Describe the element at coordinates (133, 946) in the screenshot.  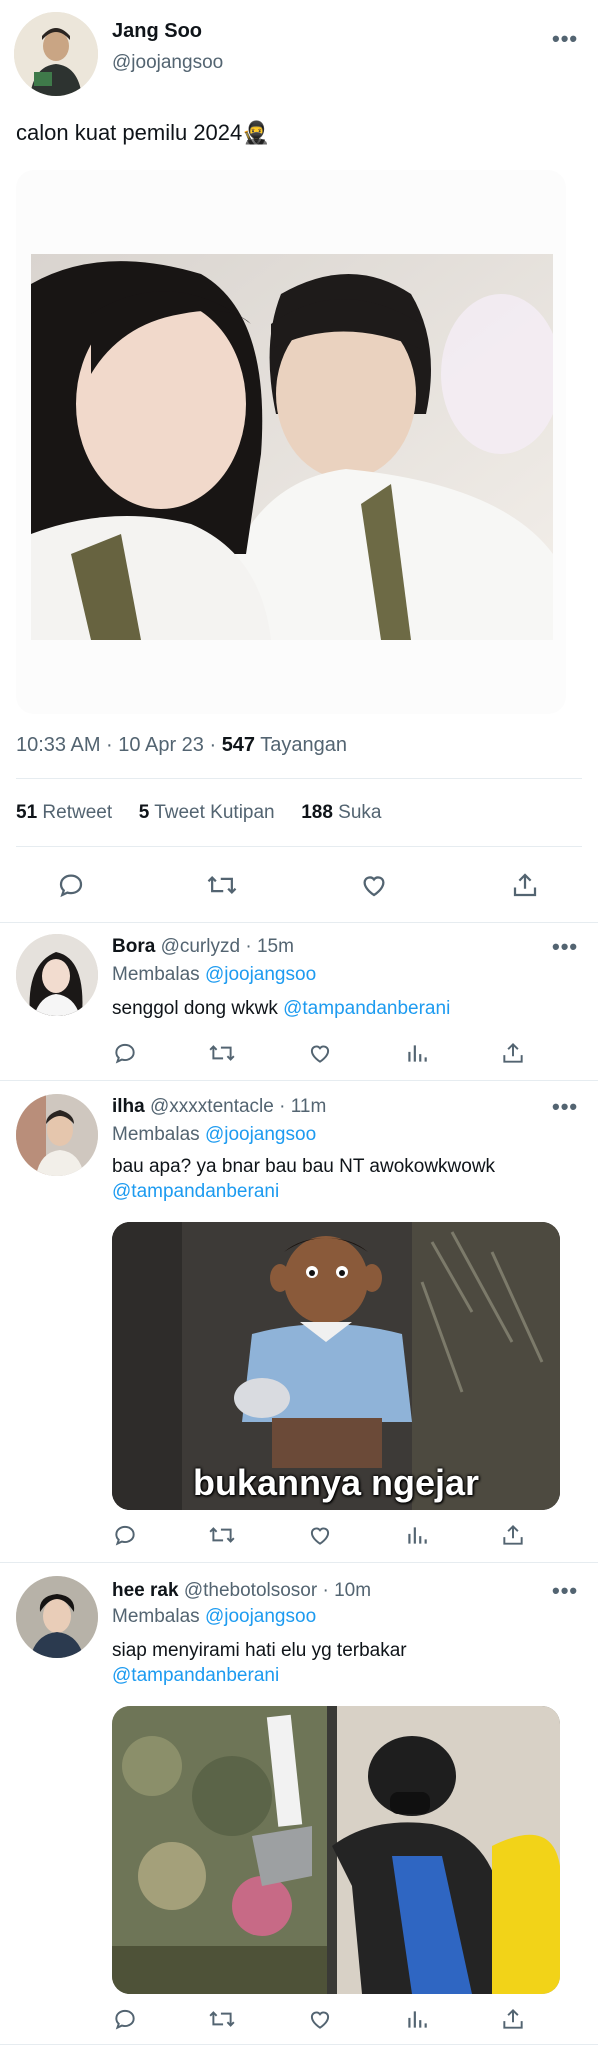
I see `reply-author-name: Bora` at that location.